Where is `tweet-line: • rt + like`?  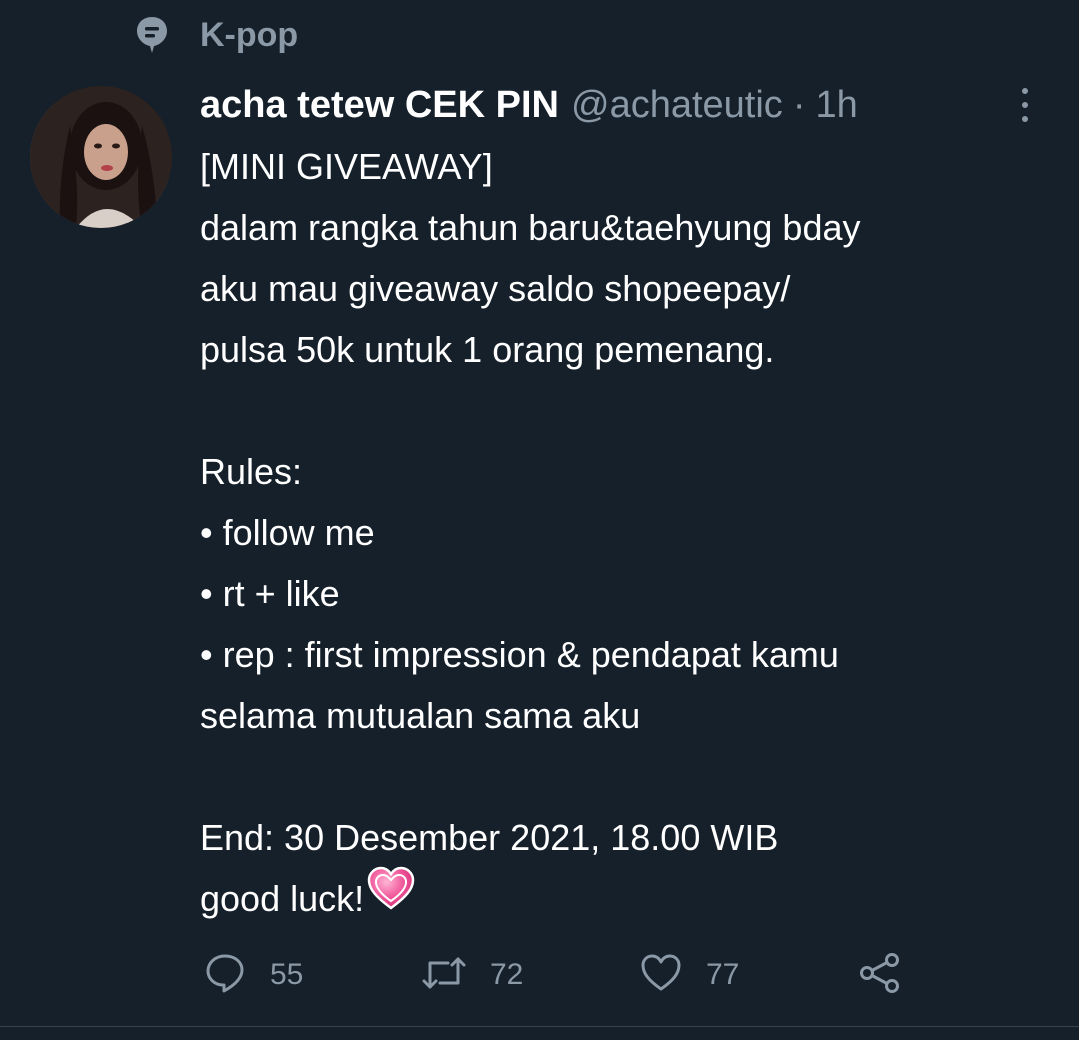 tweet-line: • rt + like is located at coordinates (270, 593).